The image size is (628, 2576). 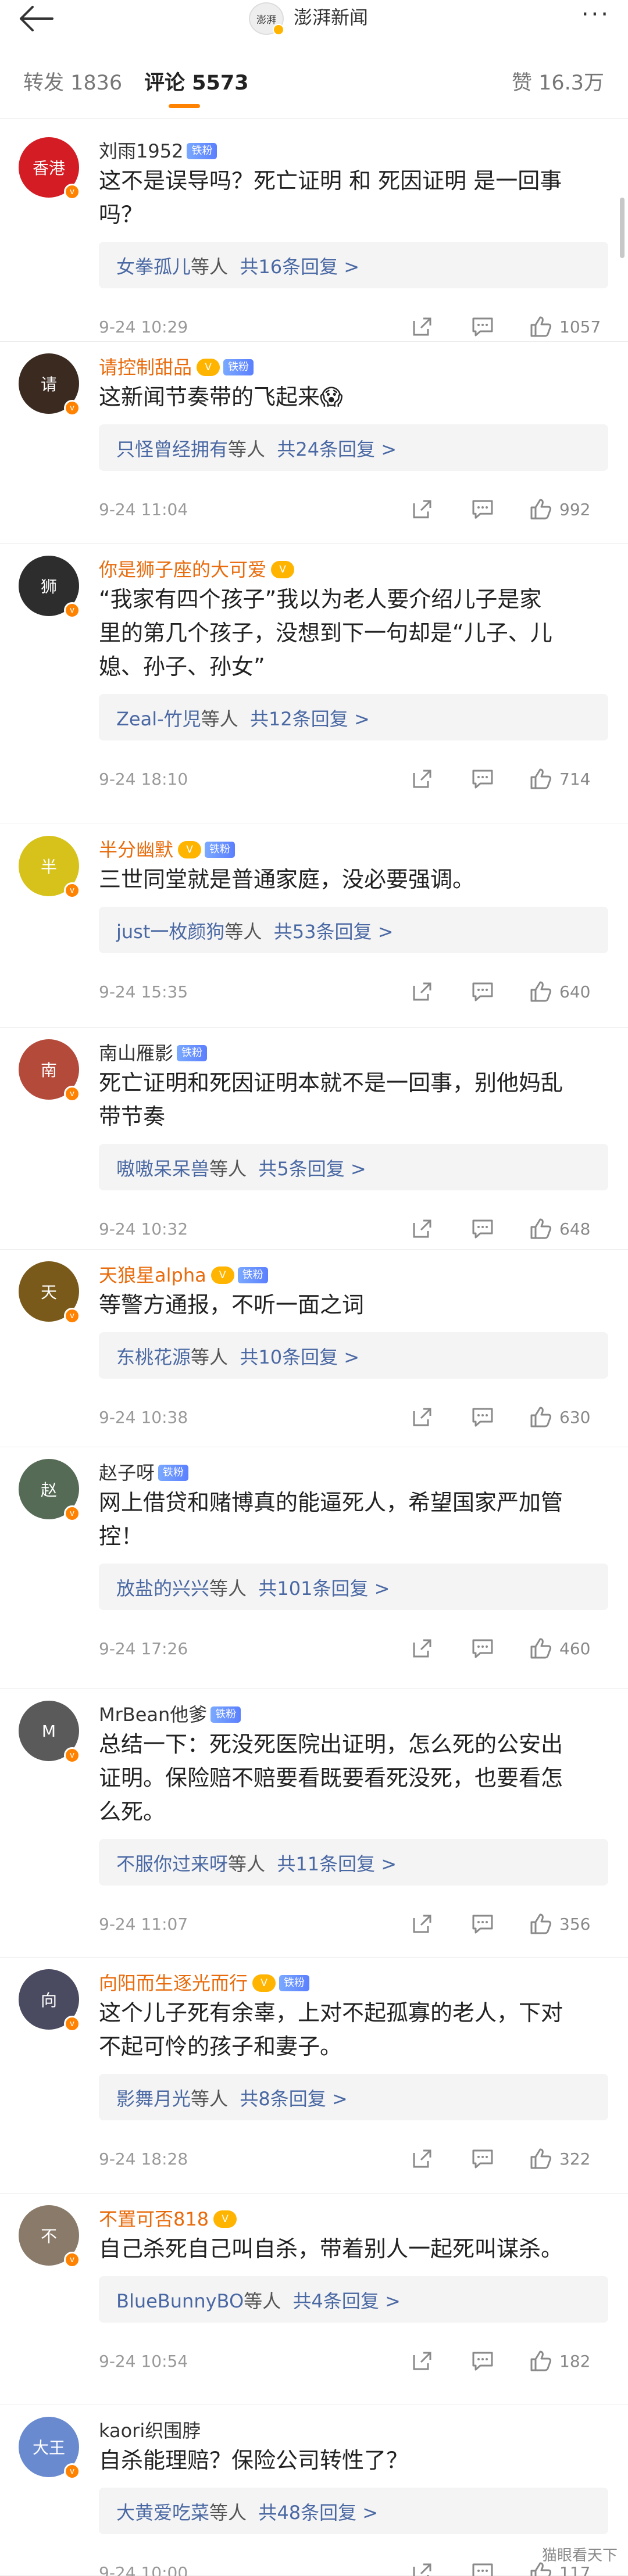 I want to click on reply-count: 共8条回复, so click(x=283, y=2099).